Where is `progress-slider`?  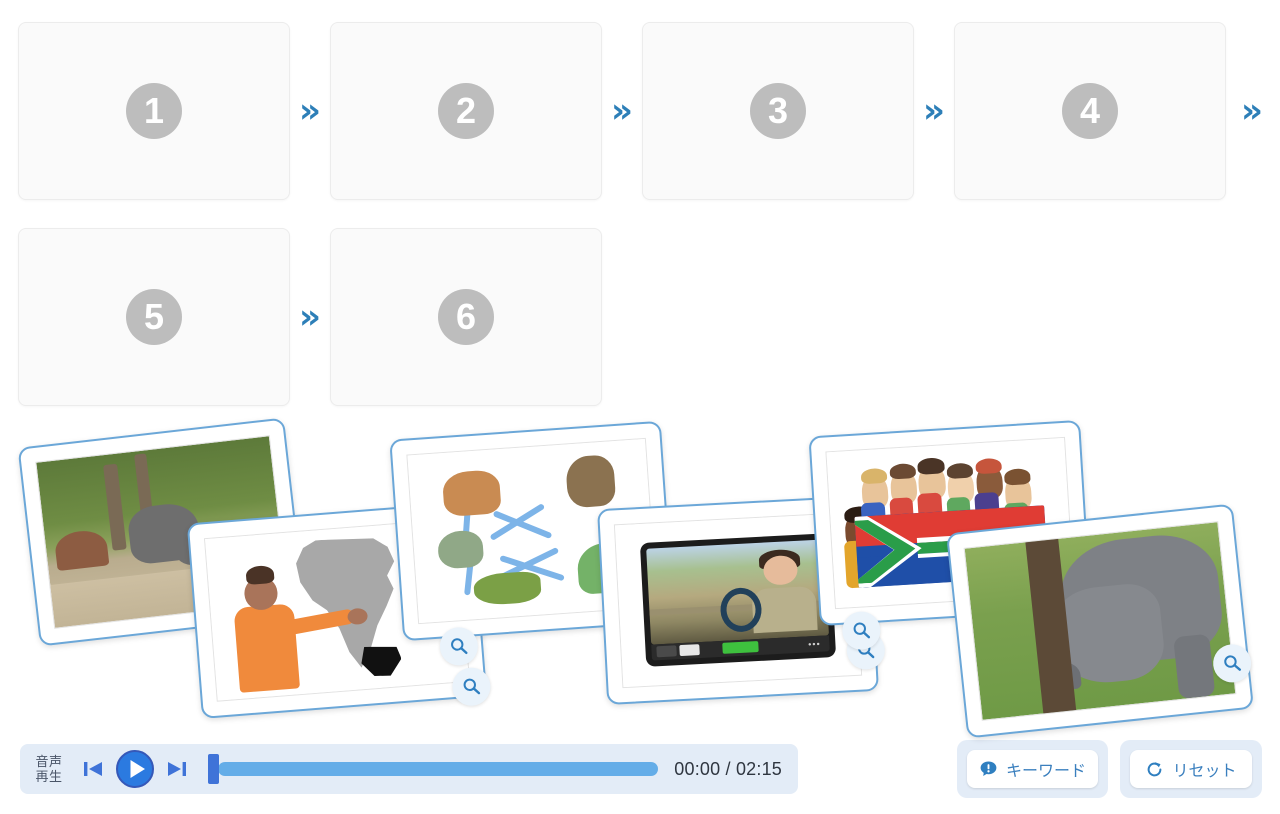 progress-slider is located at coordinates (433, 769).